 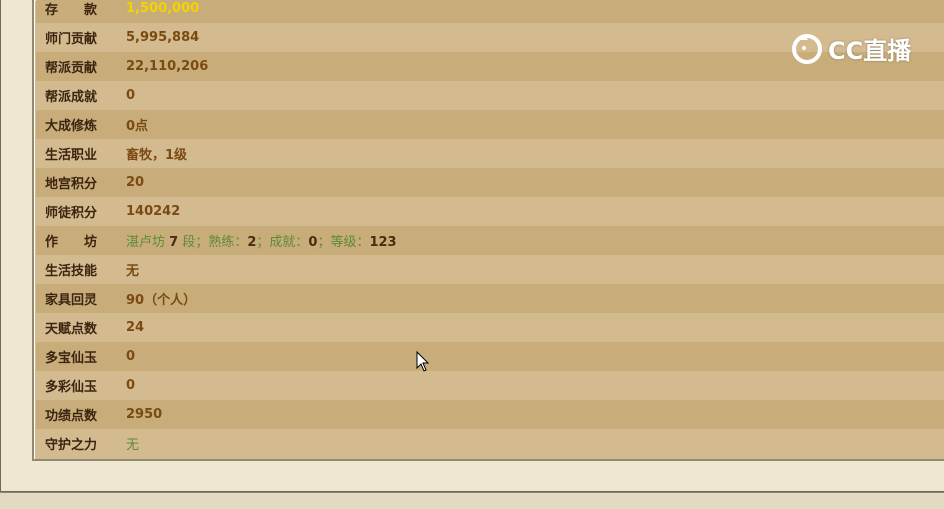 What do you see at coordinates (383, 242) in the screenshot?
I see `workshop-level: 123` at bounding box center [383, 242].